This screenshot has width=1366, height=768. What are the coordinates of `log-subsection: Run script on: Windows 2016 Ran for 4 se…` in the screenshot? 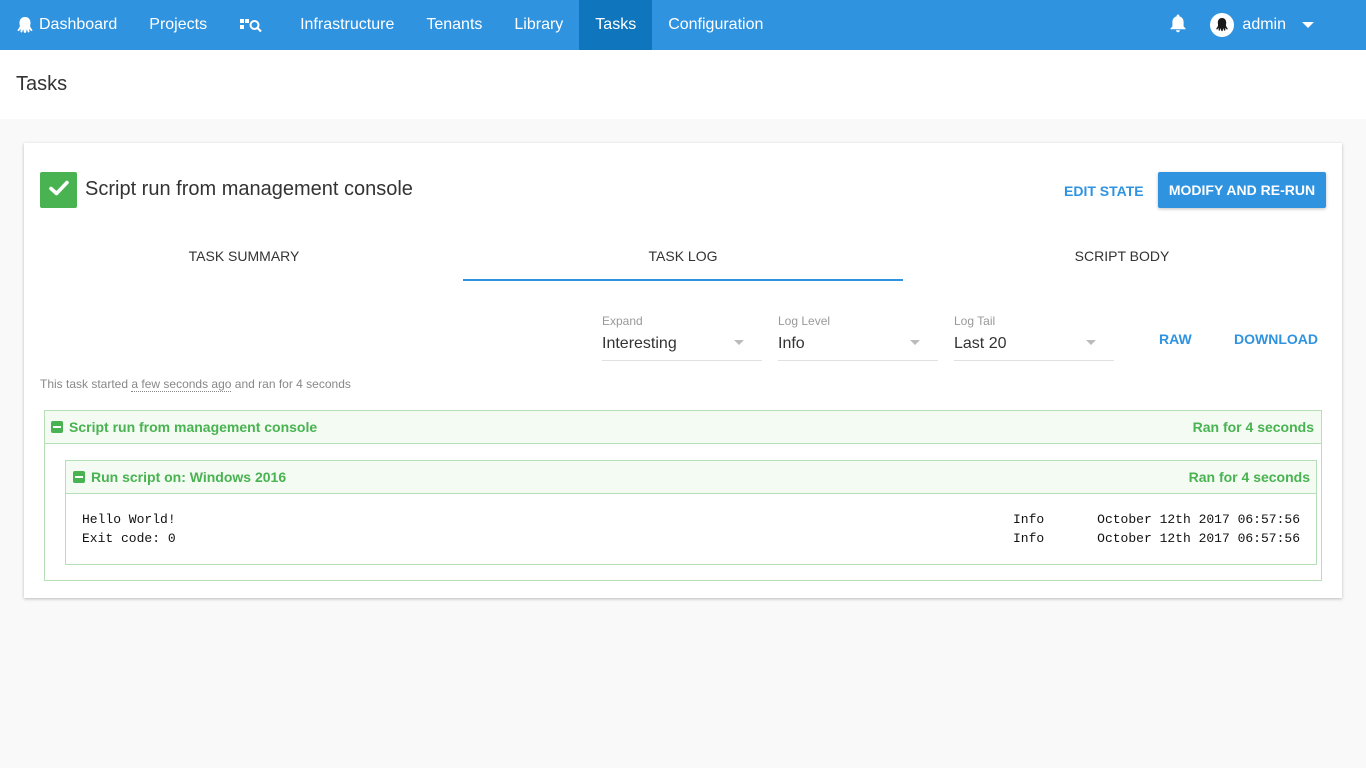 It's located at (691, 512).